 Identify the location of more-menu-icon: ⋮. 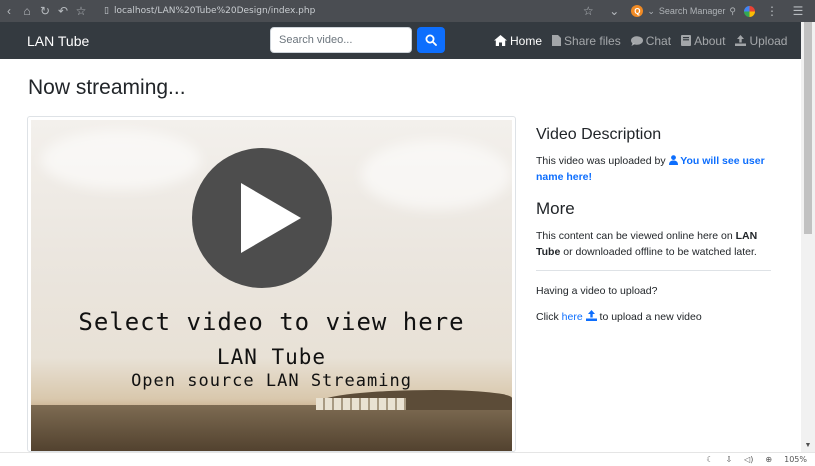
(772, 11).